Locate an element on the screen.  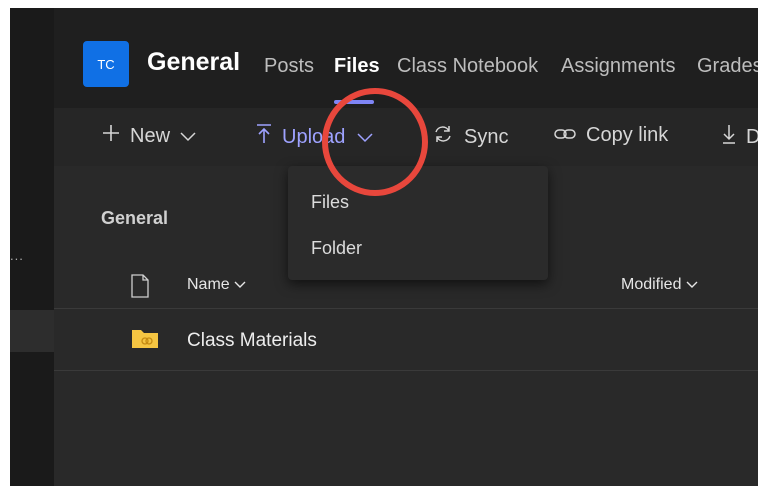
copy-link-label: Copy link is located at coordinates (627, 135).